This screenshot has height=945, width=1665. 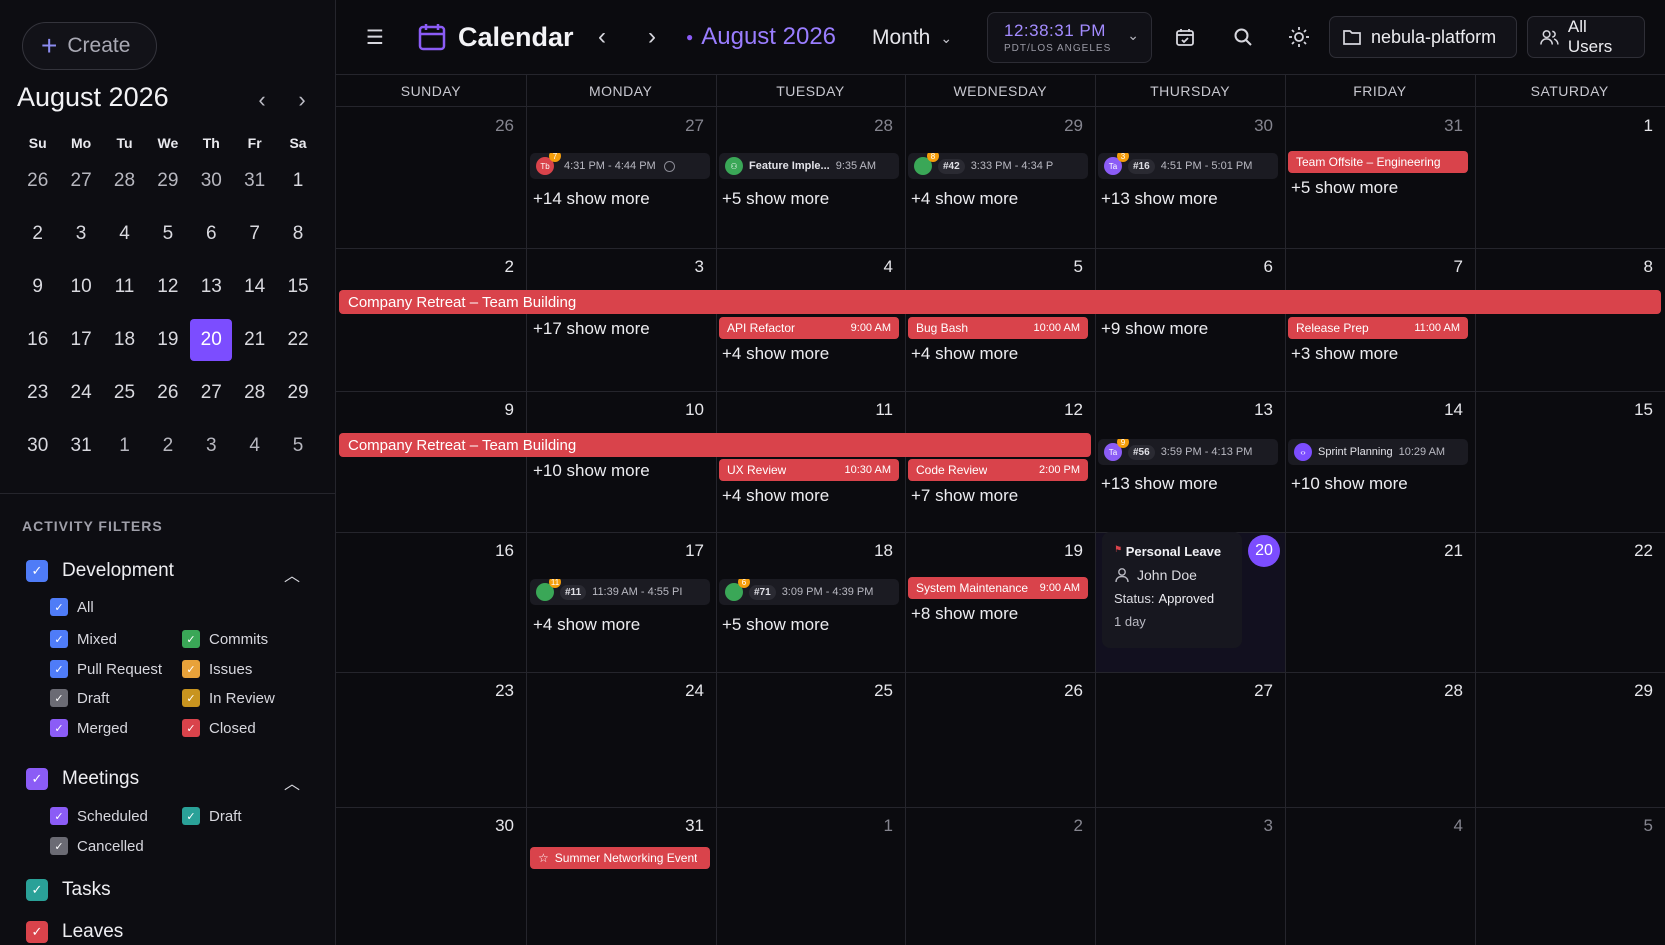 What do you see at coordinates (297, 340) in the screenshot?
I see `mini-day: 22` at bounding box center [297, 340].